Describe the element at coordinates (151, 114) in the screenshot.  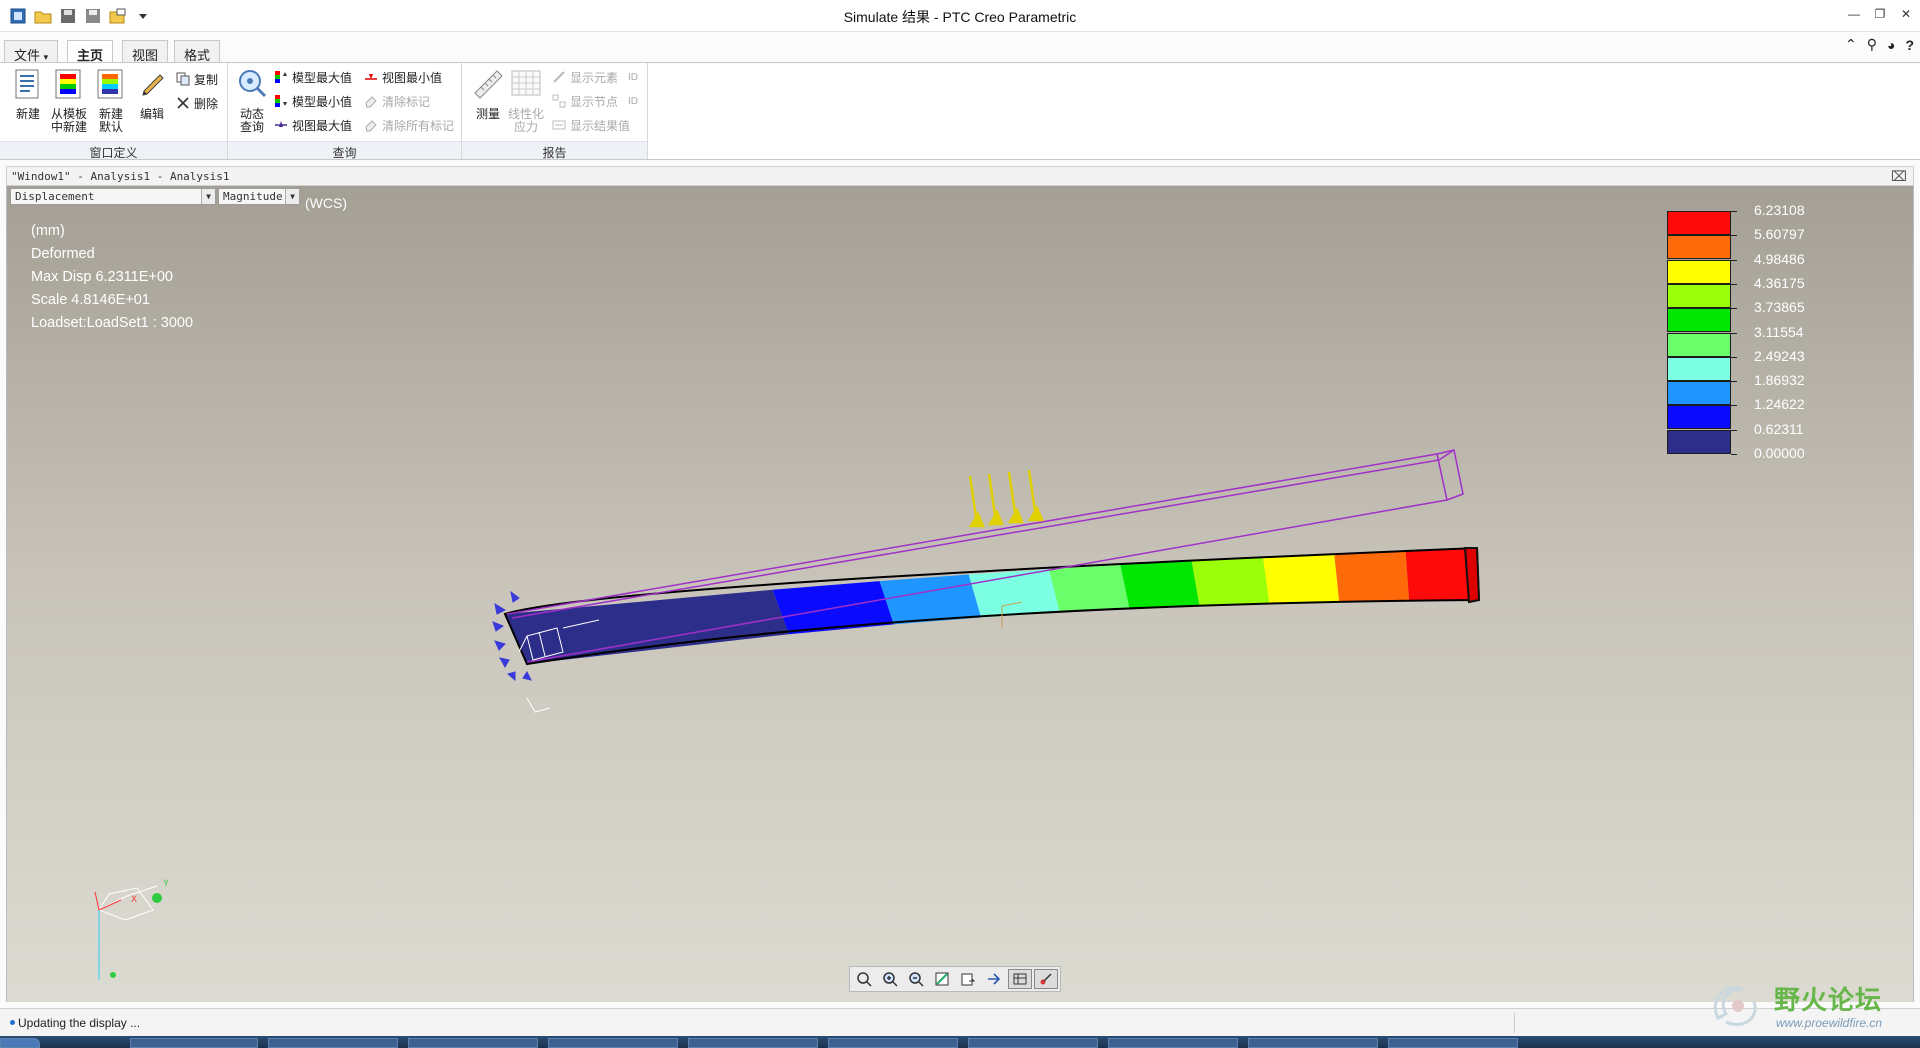
I see `edit-label: 编辑` at that location.